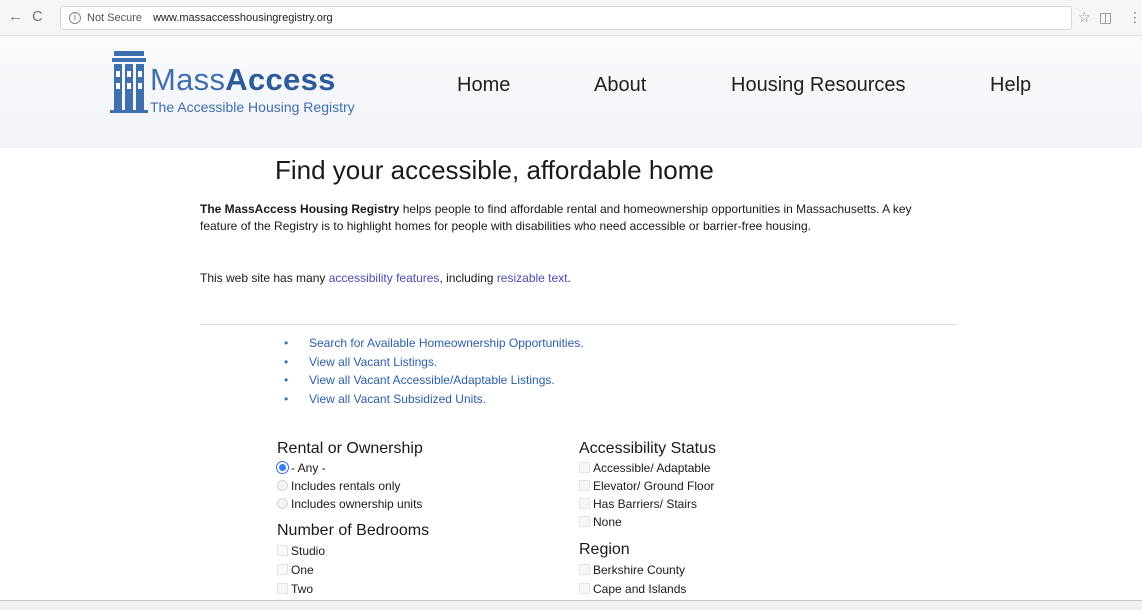 Image resolution: width=1142 pixels, height=610 pixels. What do you see at coordinates (302, 589) in the screenshot?
I see `bedroom-option-label: Two` at bounding box center [302, 589].